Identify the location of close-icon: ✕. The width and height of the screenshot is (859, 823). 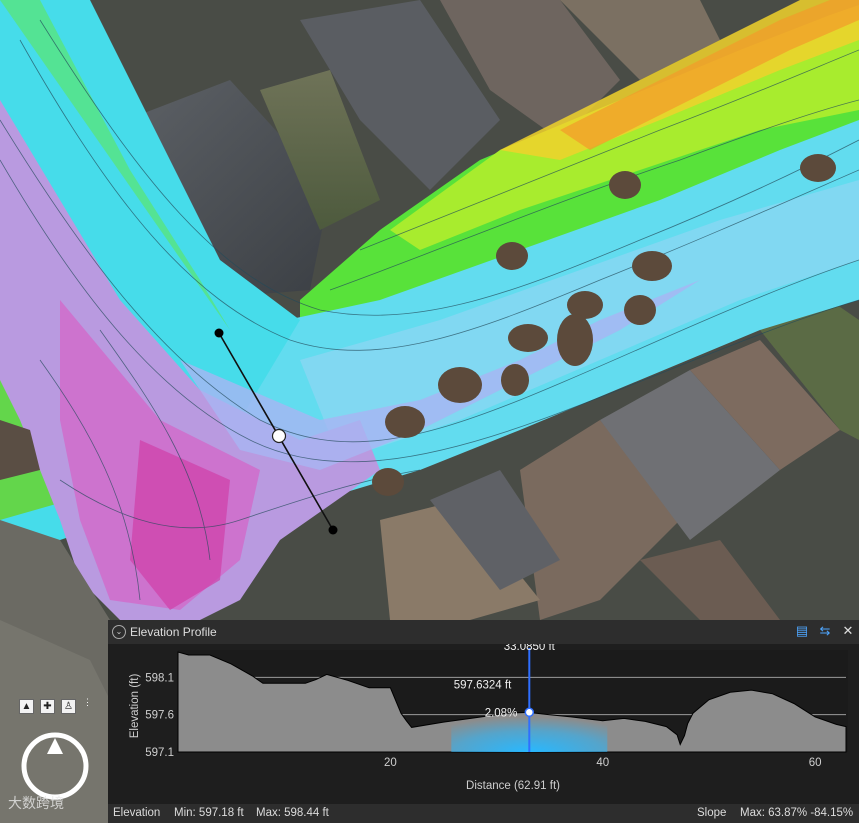
(848, 631).